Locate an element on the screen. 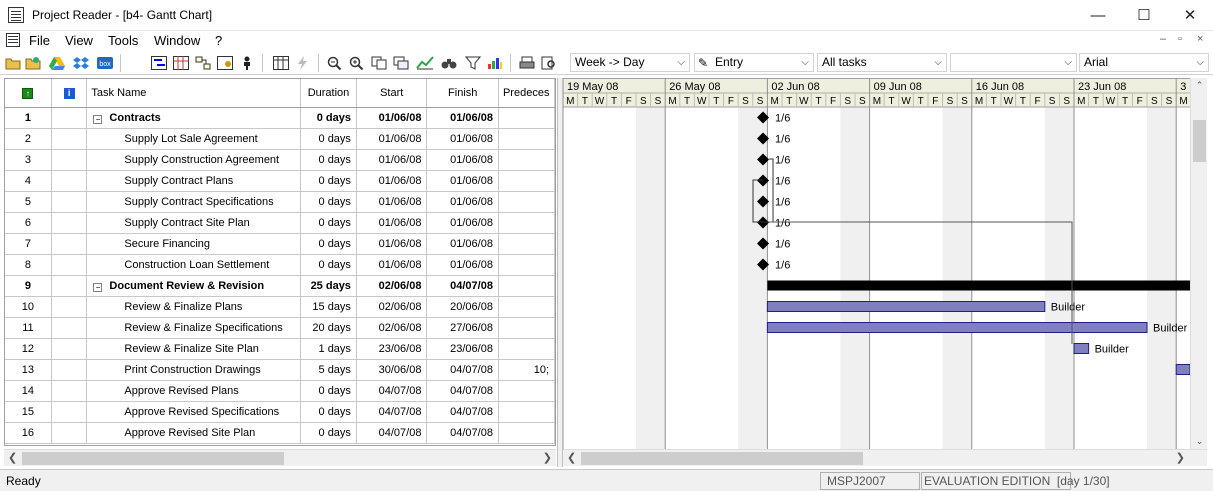 The image size is (1213, 491). table-select: ✎ Entry ⌵ is located at coordinates (754, 62).